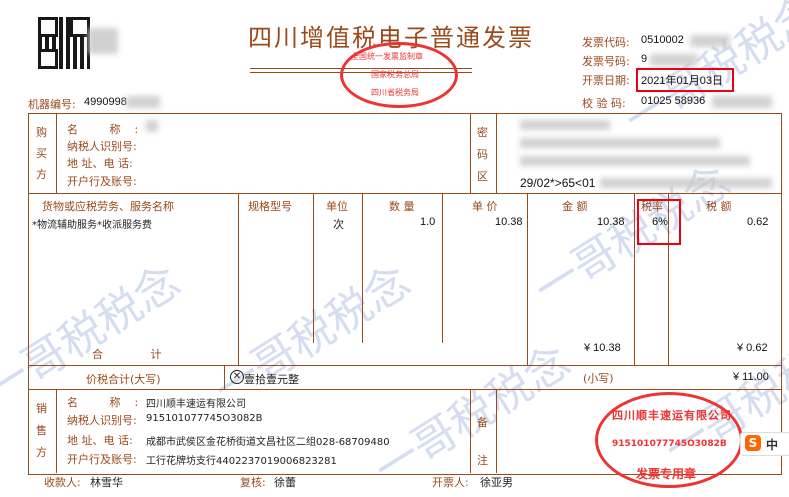 Image resolution: width=789 pixels, height=497 pixels. Describe the element at coordinates (64, 43) in the screenshot. I see `qr-code` at that location.